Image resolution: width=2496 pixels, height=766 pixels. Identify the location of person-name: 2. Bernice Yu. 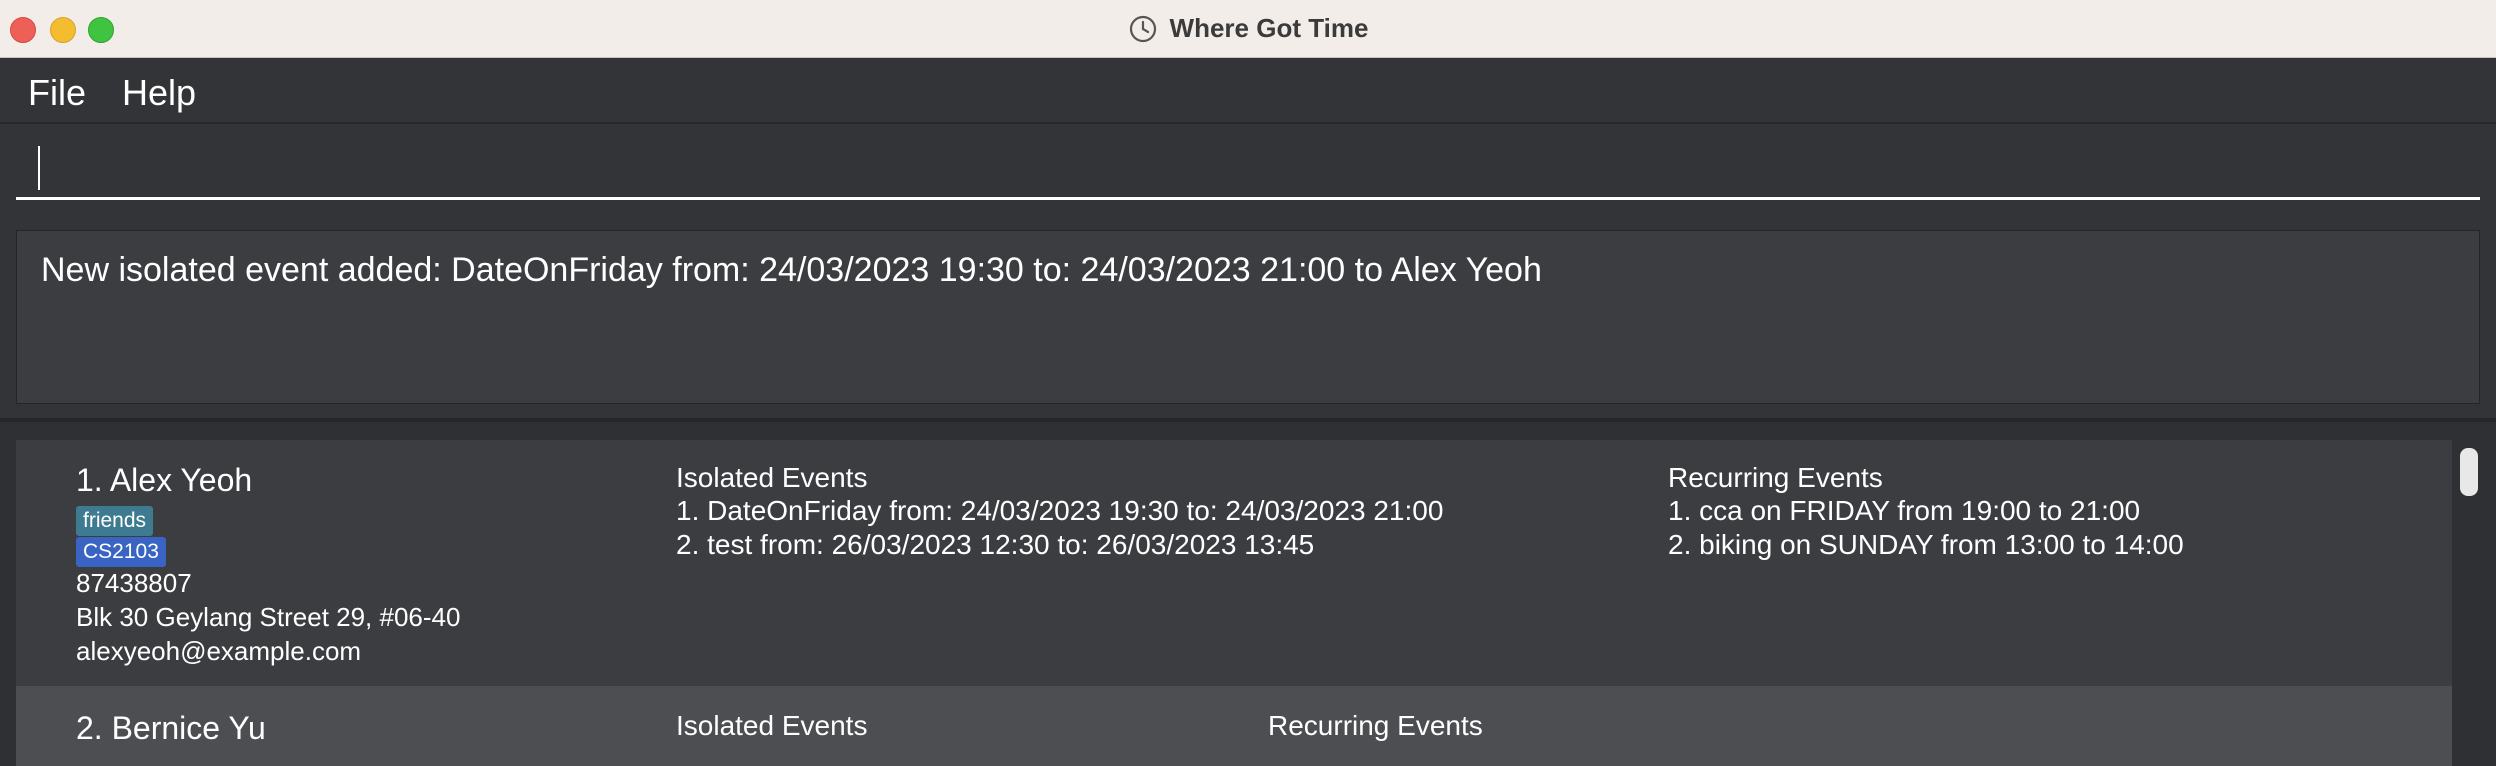
(171, 728).